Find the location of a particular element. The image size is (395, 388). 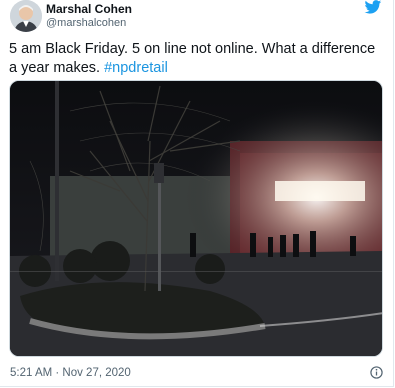

author-handle: @marshalcohen is located at coordinates (86, 23).